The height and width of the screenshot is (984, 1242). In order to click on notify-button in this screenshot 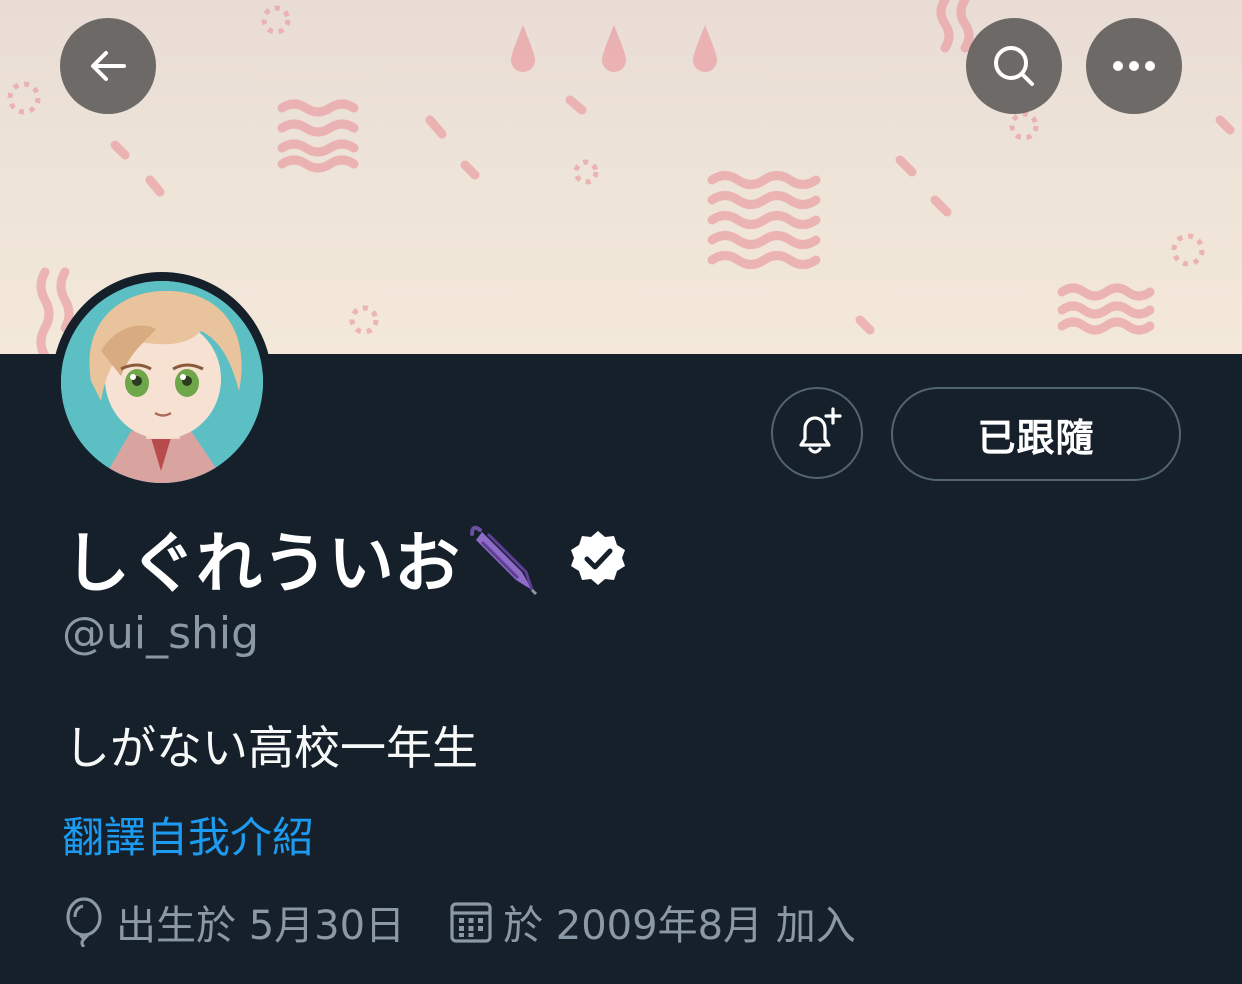, I will do `click(817, 433)`.